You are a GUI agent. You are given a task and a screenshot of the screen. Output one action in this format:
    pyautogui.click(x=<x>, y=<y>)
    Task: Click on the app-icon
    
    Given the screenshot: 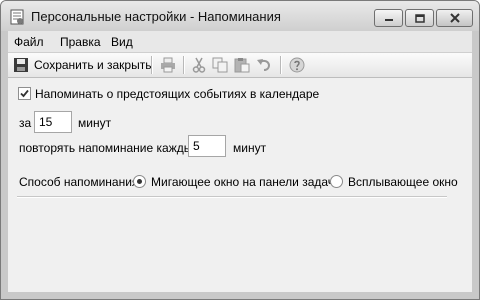 What is the action you would take?
    pyautogui.click(x=17, y=17)
    